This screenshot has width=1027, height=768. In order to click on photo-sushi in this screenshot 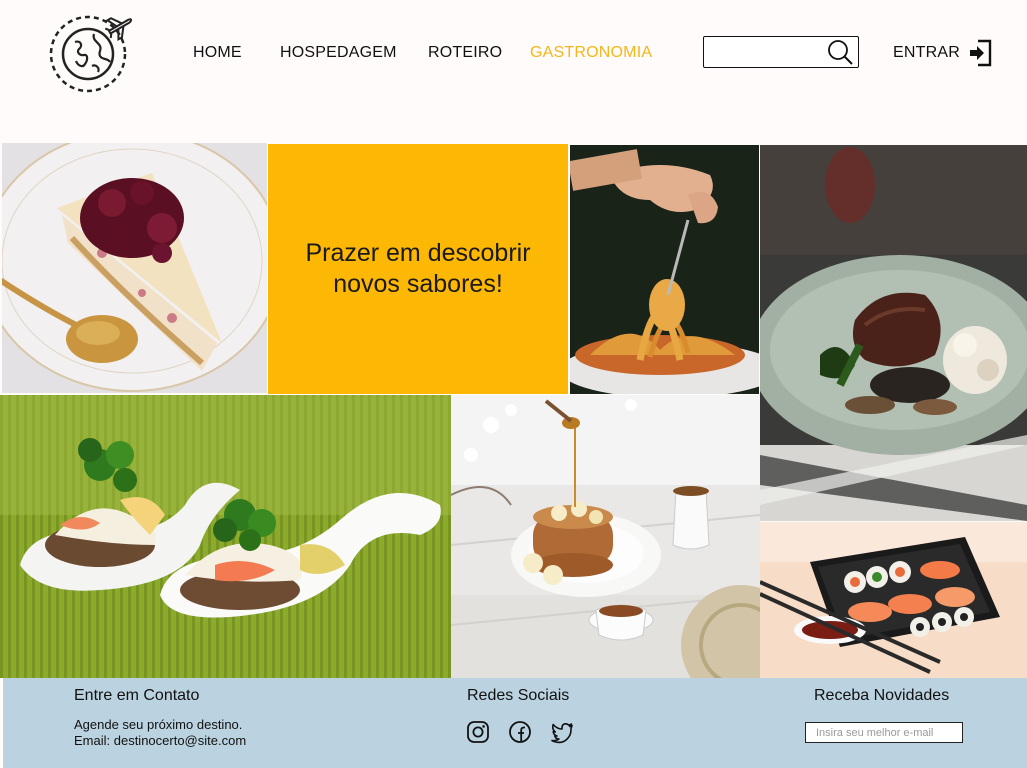, I will do `click(893, 600)`.